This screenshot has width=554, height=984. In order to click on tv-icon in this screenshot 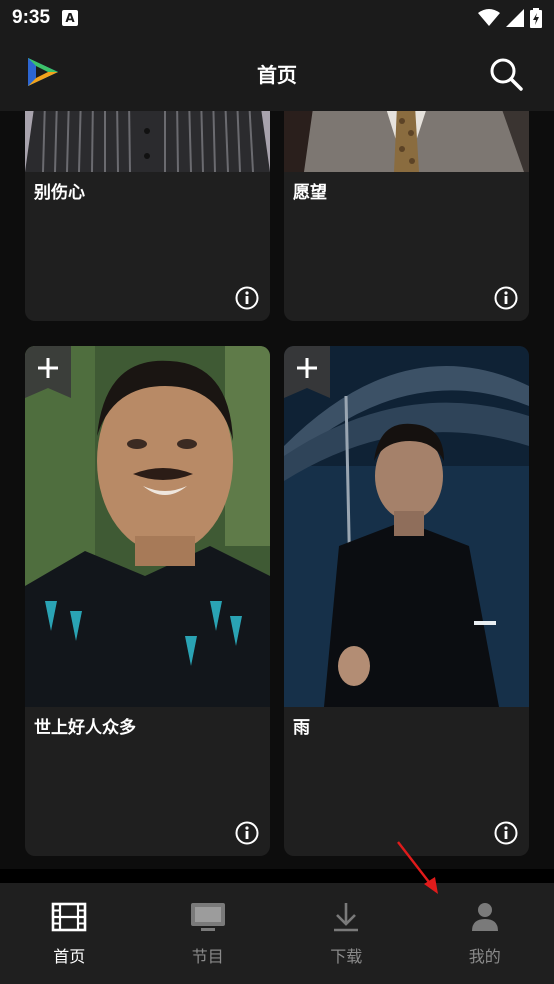, I will do `click(207, 917)`.